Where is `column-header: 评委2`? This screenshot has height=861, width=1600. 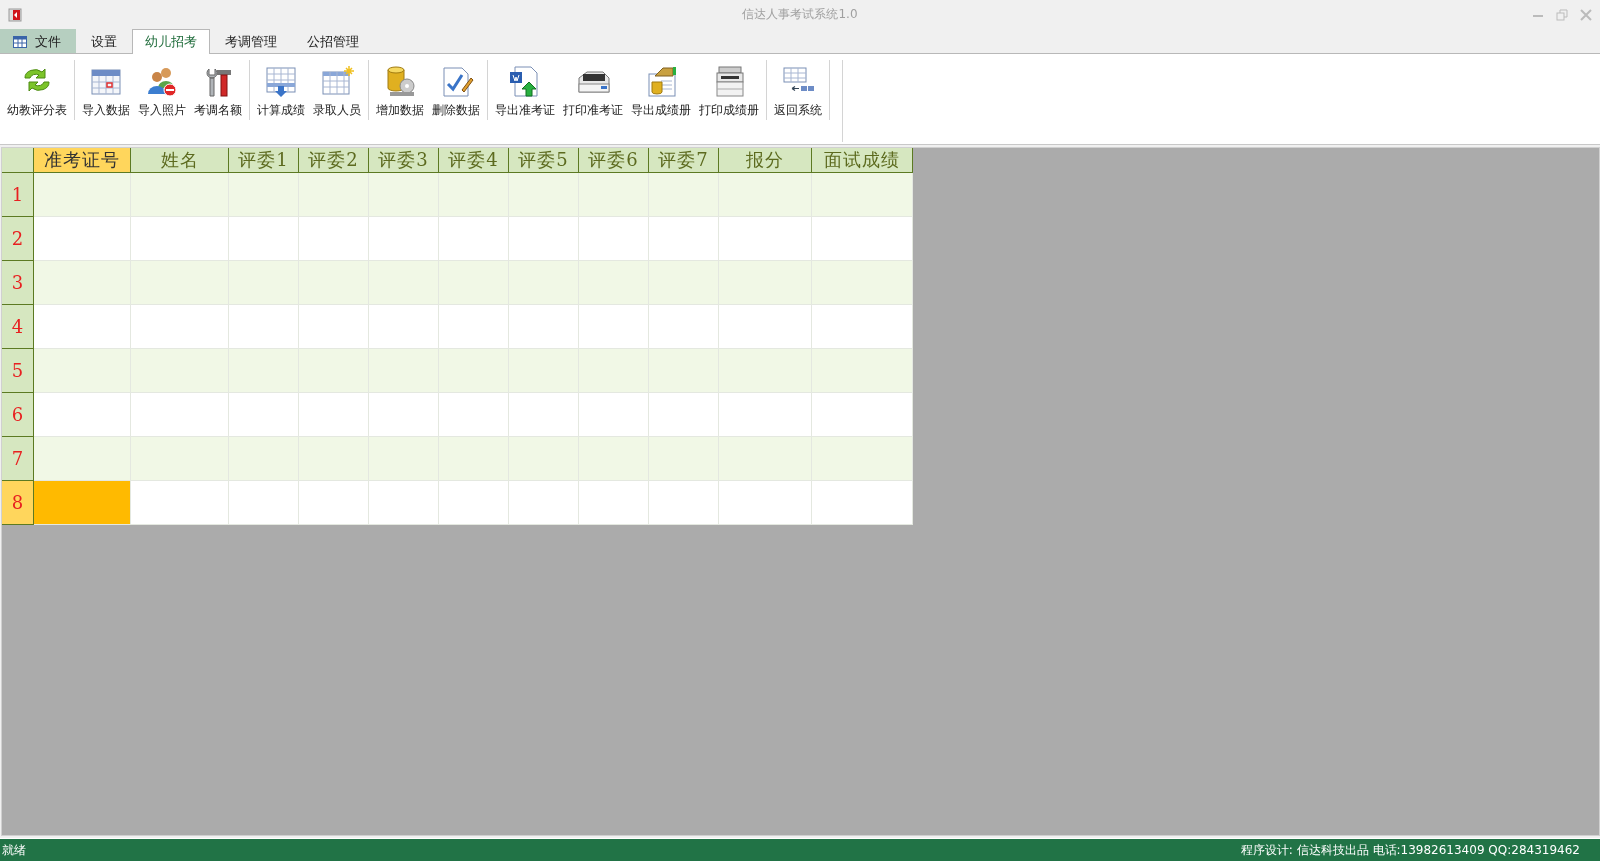 column-header: 评委2 is located at coordinates (334, 160).